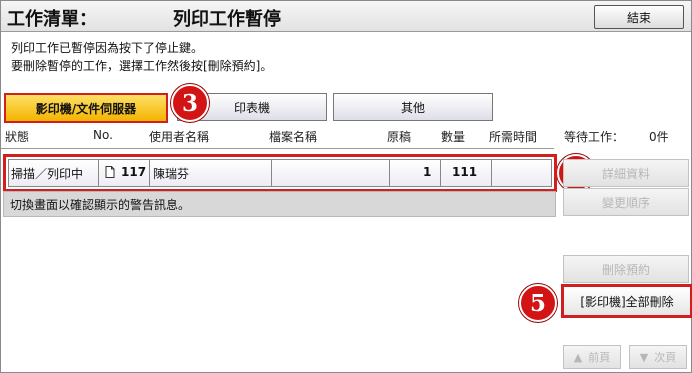  I want to click on job-user-name: 陳瑞芬, so click(171, 174).